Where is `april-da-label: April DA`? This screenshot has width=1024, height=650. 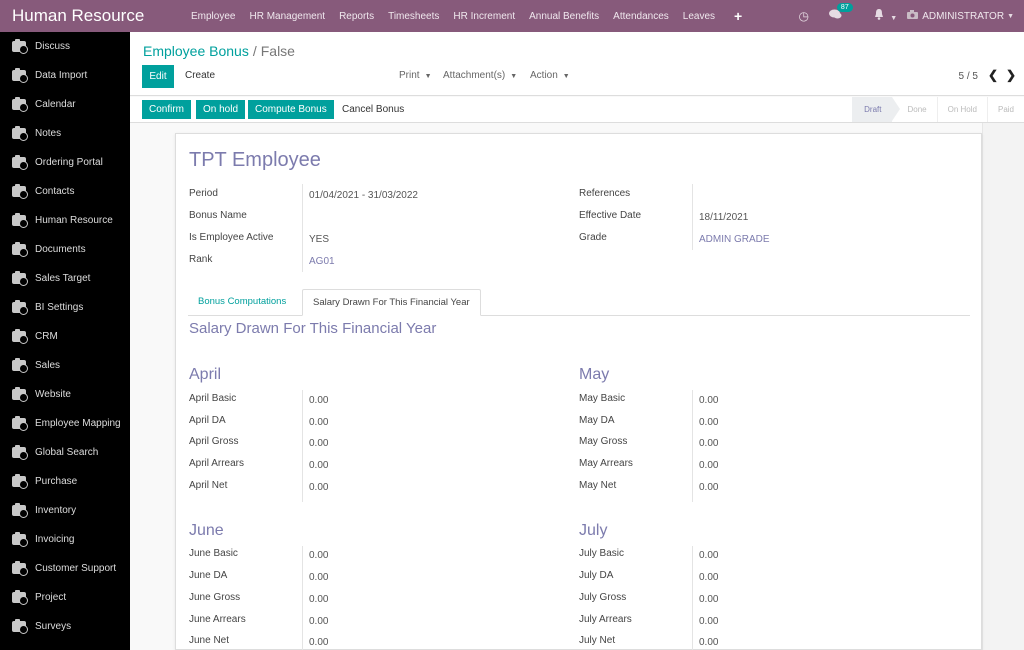 april-da-label: April DA is located at coordinates (207, 420).